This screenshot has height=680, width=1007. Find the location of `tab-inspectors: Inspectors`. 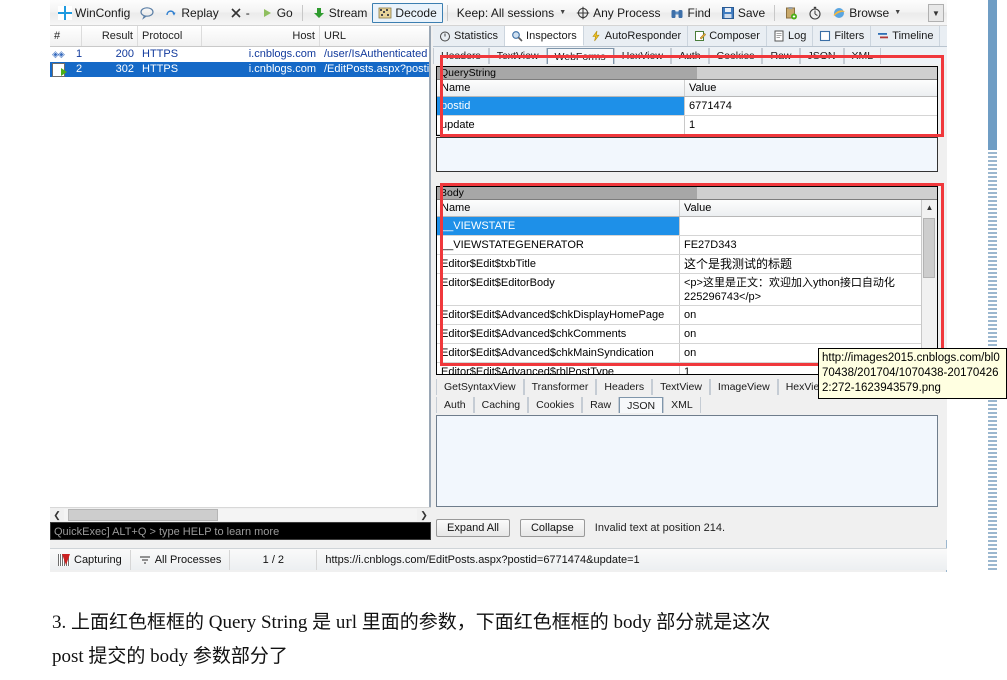

tab-inspectors: Inspectors is located at coordinates (544, 36).